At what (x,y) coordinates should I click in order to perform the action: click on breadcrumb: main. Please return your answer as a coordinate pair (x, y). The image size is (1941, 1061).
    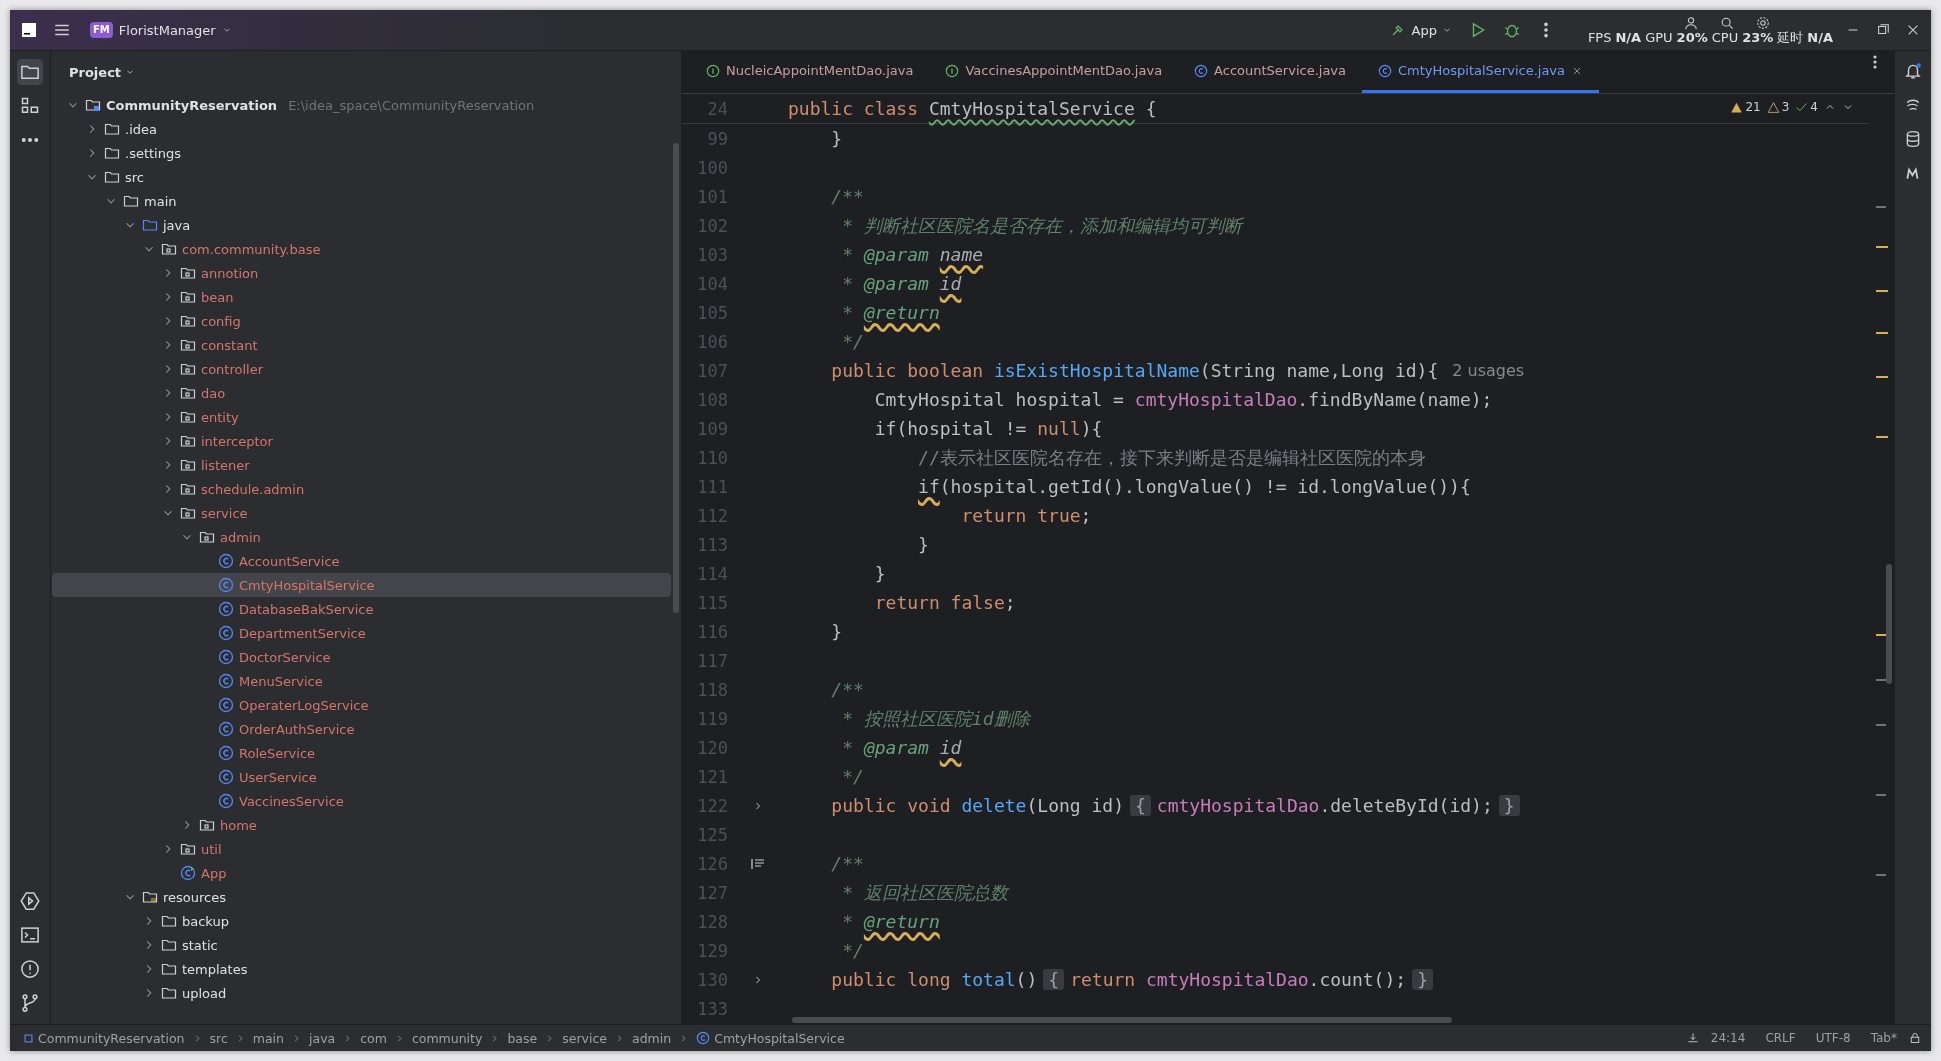
    Looking at the image, I should click on (268, 1038).